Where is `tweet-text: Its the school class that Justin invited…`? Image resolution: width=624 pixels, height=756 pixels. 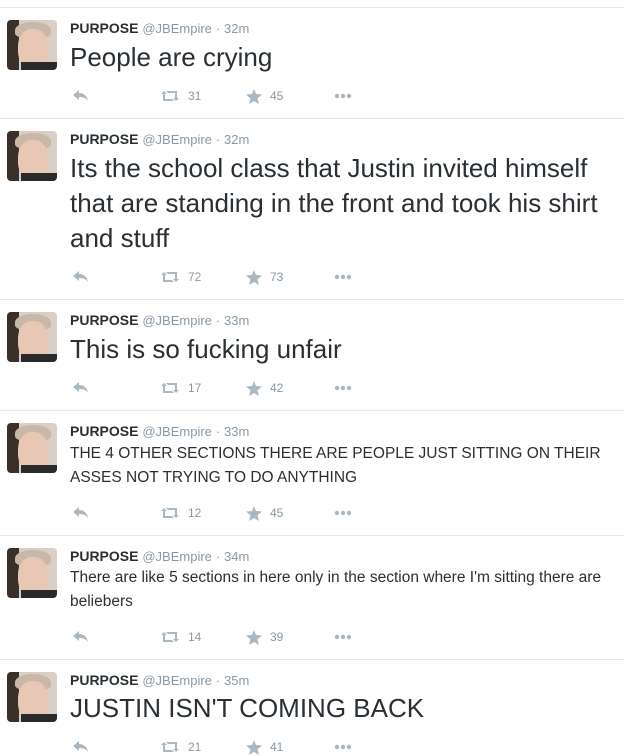
tweet-text: Its the school class that Justin invited… is located at coordinates (334, 203).